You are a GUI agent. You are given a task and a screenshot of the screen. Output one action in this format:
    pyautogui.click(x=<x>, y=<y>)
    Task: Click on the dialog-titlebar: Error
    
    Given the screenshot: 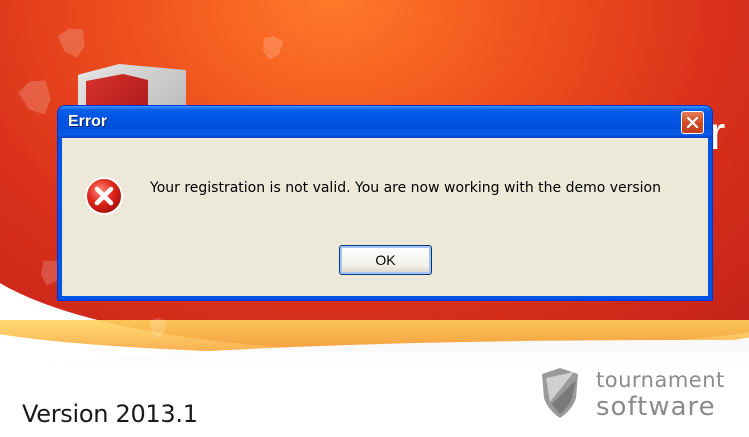 What is the action you would take?
    pyautogui.click(x=385, y=122)
    